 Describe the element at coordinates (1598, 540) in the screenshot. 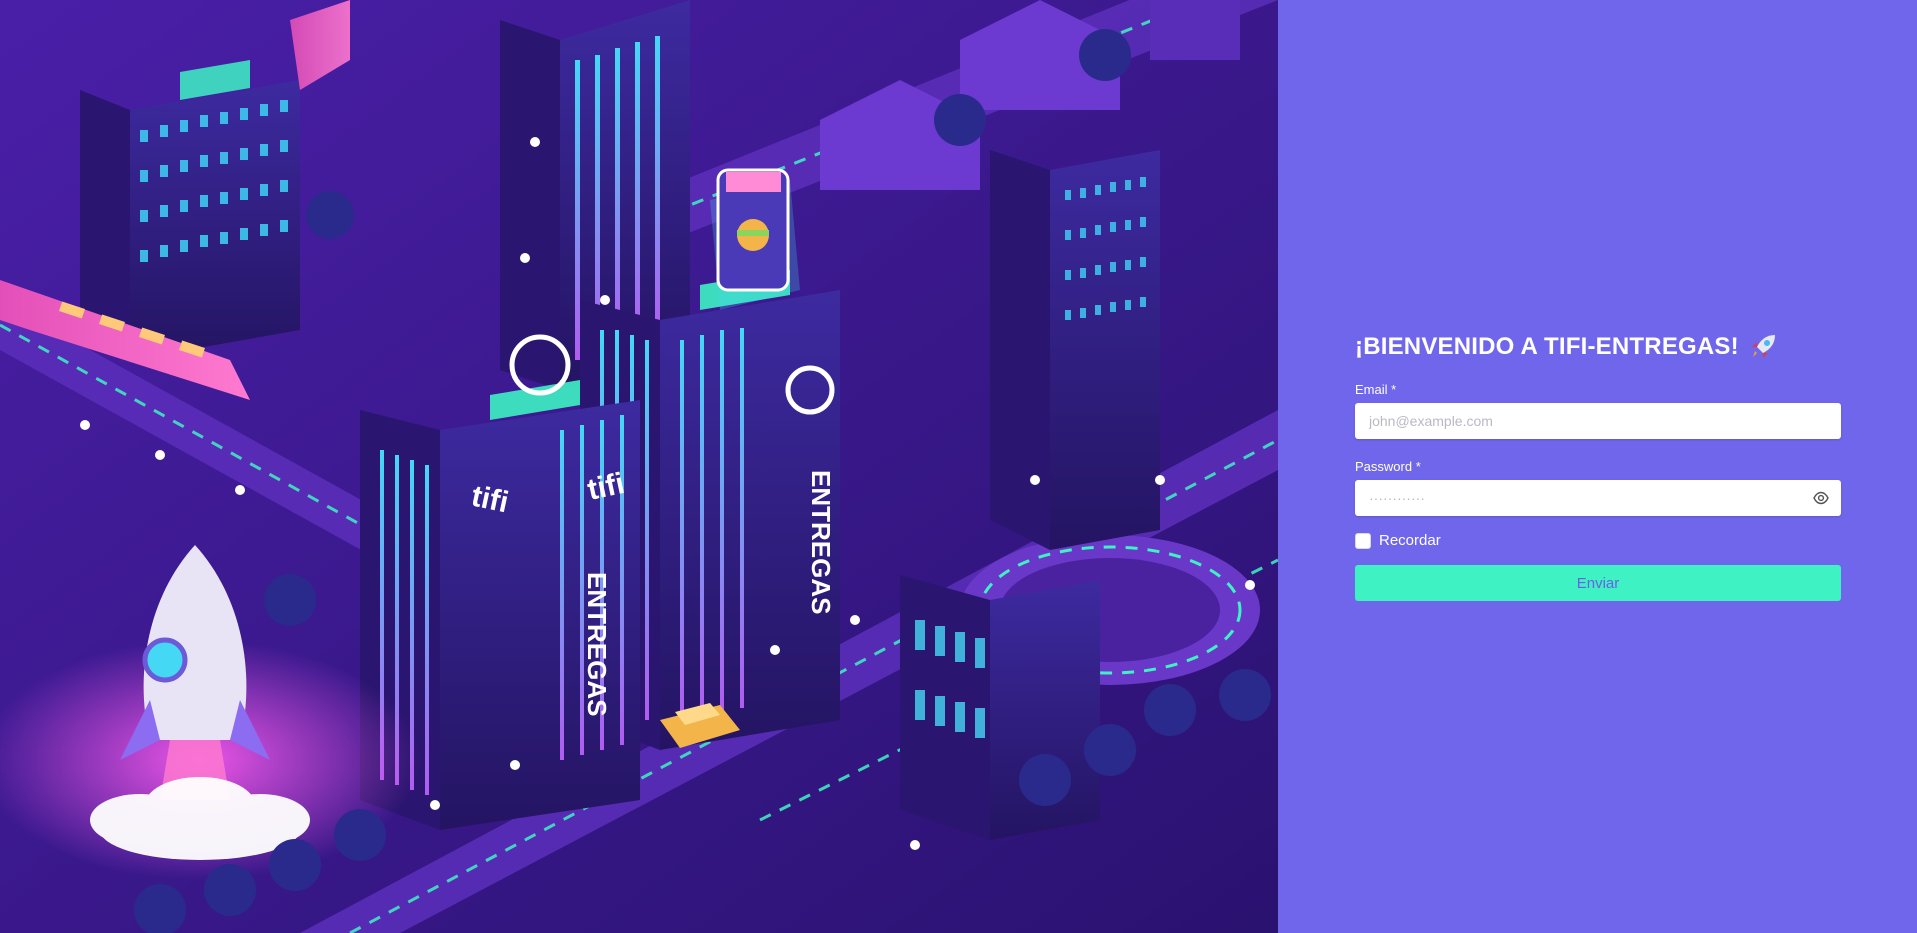

I see `remember-row: Recordar` at that location.